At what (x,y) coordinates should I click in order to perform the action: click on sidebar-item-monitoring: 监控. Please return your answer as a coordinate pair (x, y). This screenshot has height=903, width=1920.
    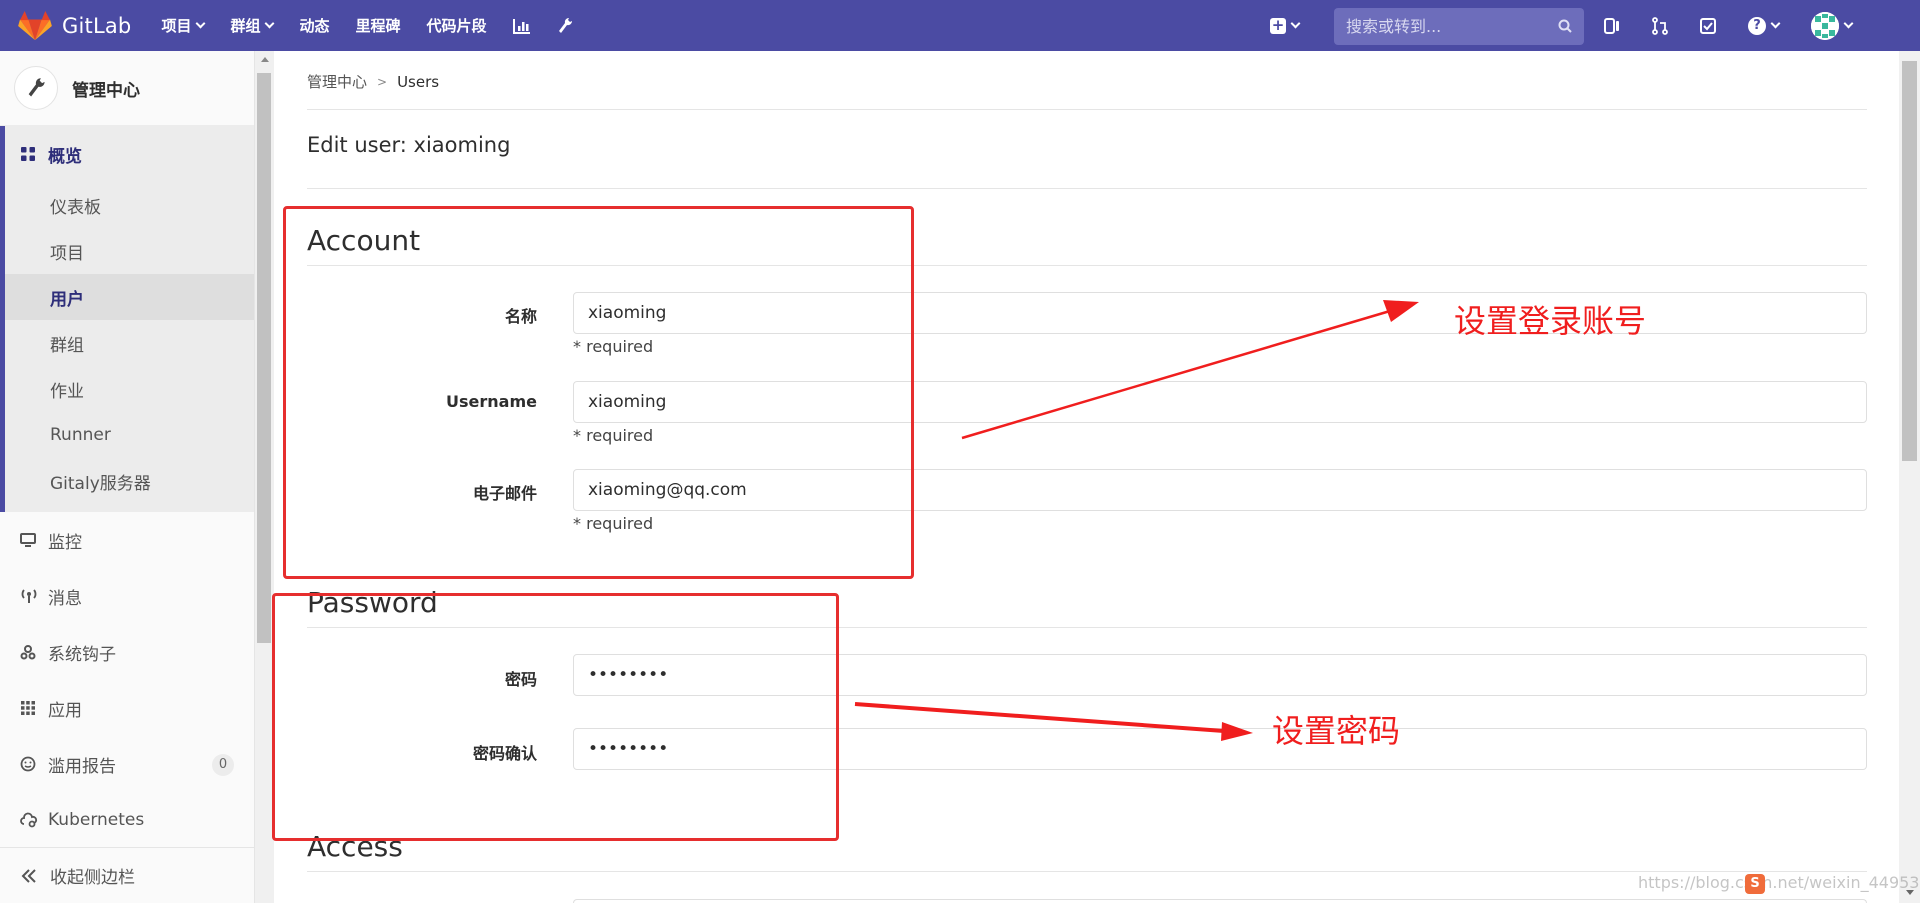
    Looking at the image, I should click on (127, 540).